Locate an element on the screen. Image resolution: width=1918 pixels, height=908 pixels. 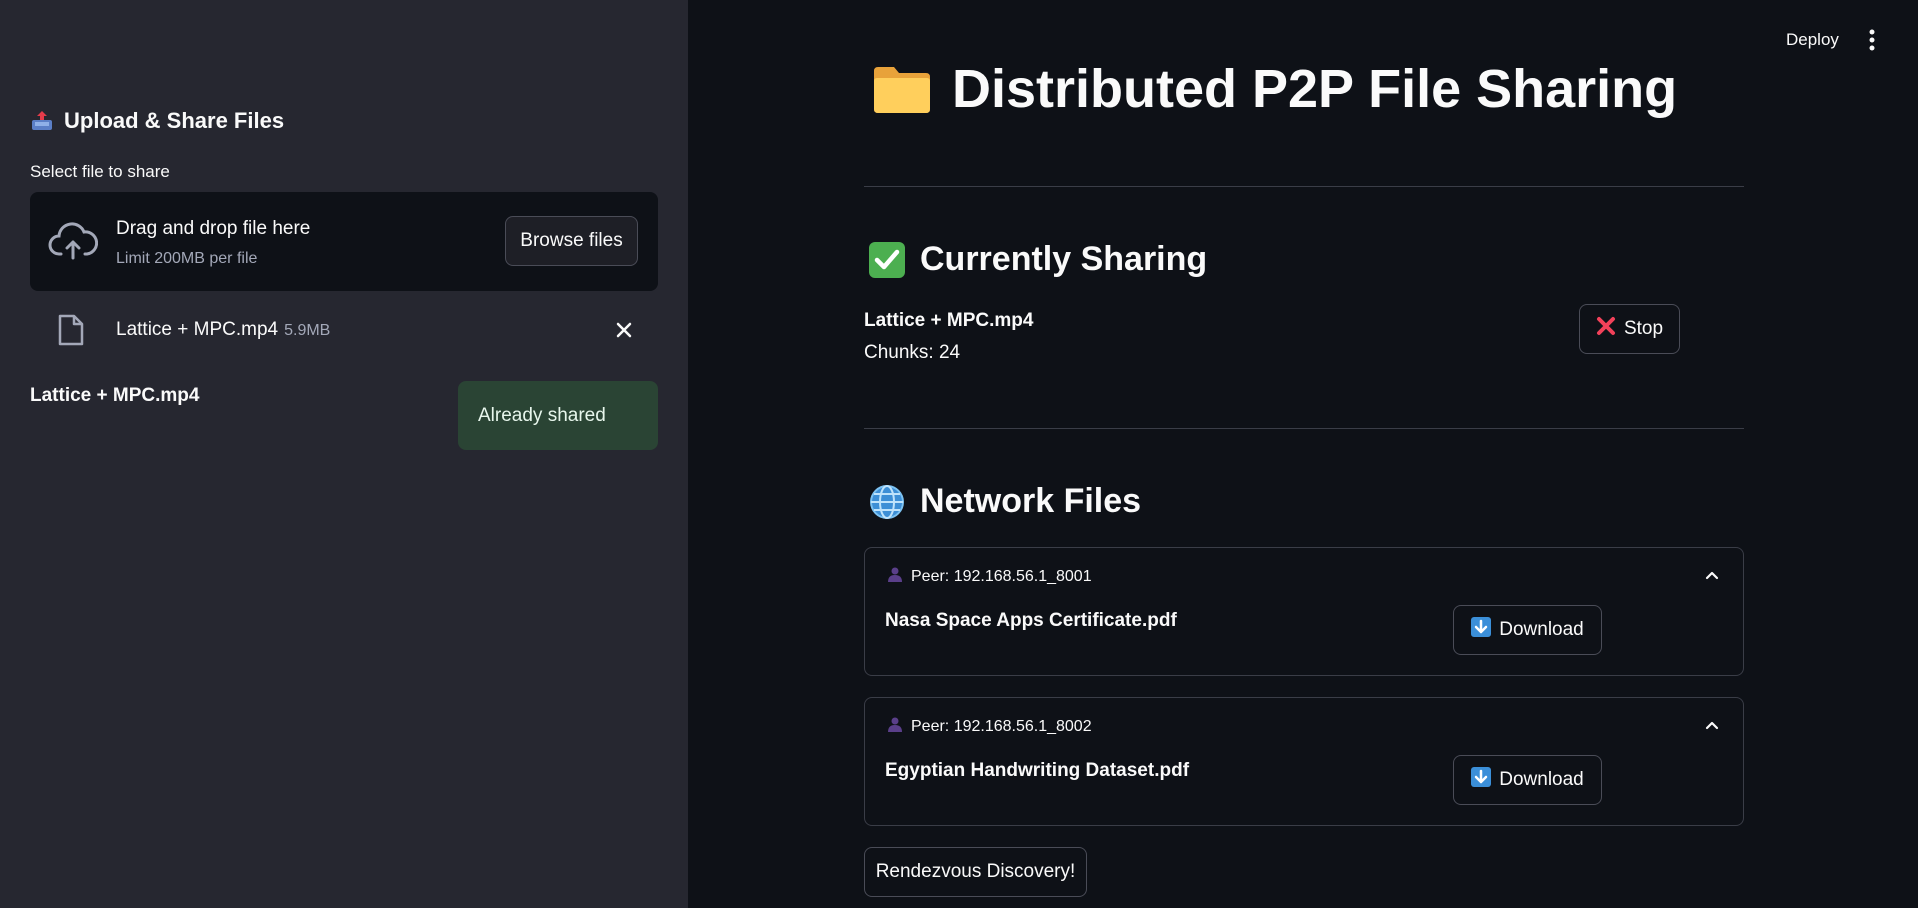
file-select-label: Select file to share is located at coordinates (100, 171).